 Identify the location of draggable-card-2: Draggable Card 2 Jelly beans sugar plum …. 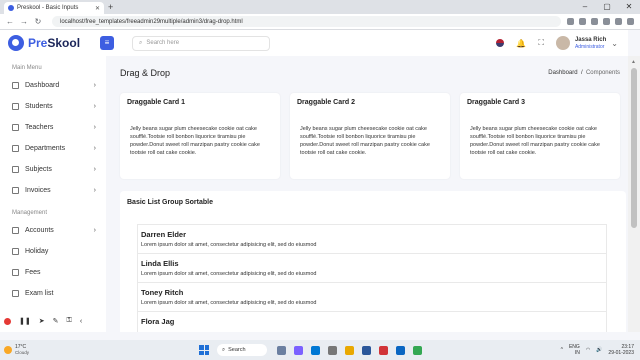
(370, 136).